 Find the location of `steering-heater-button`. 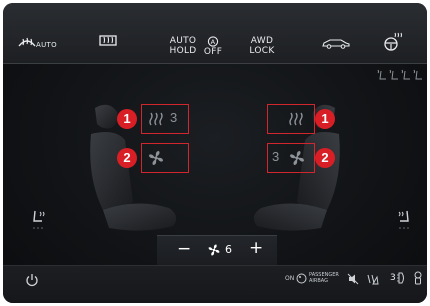

steering-heater-button is located at coordinates (394, 42).